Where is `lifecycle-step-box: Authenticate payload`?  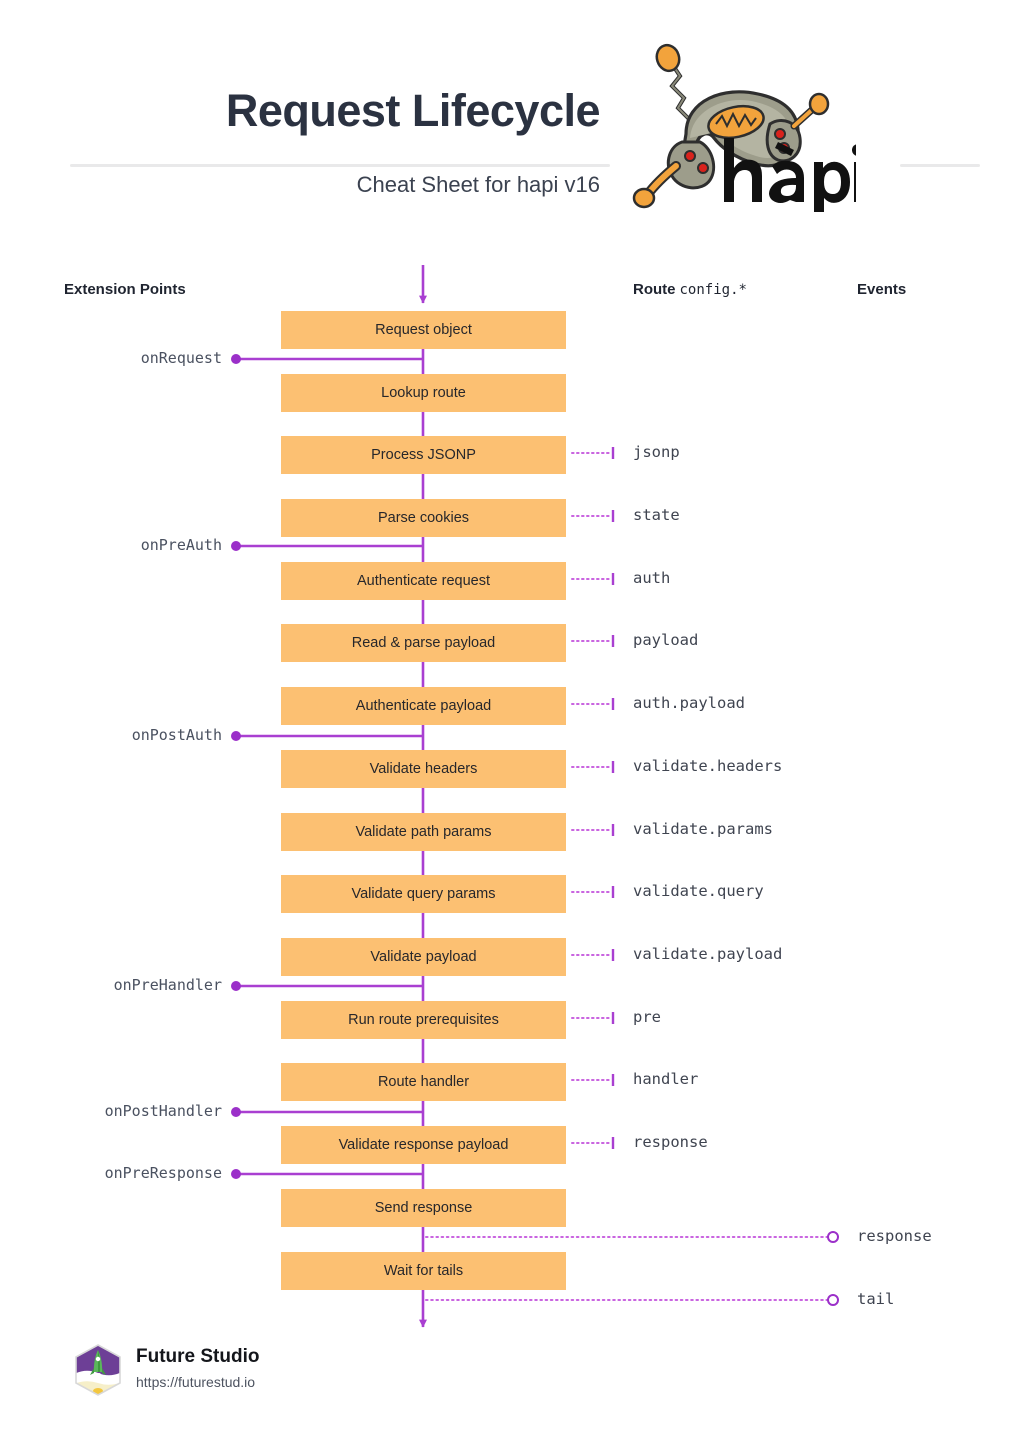 lifecycle-step-box: Authenticate payload is located at coordinates (423, 706).